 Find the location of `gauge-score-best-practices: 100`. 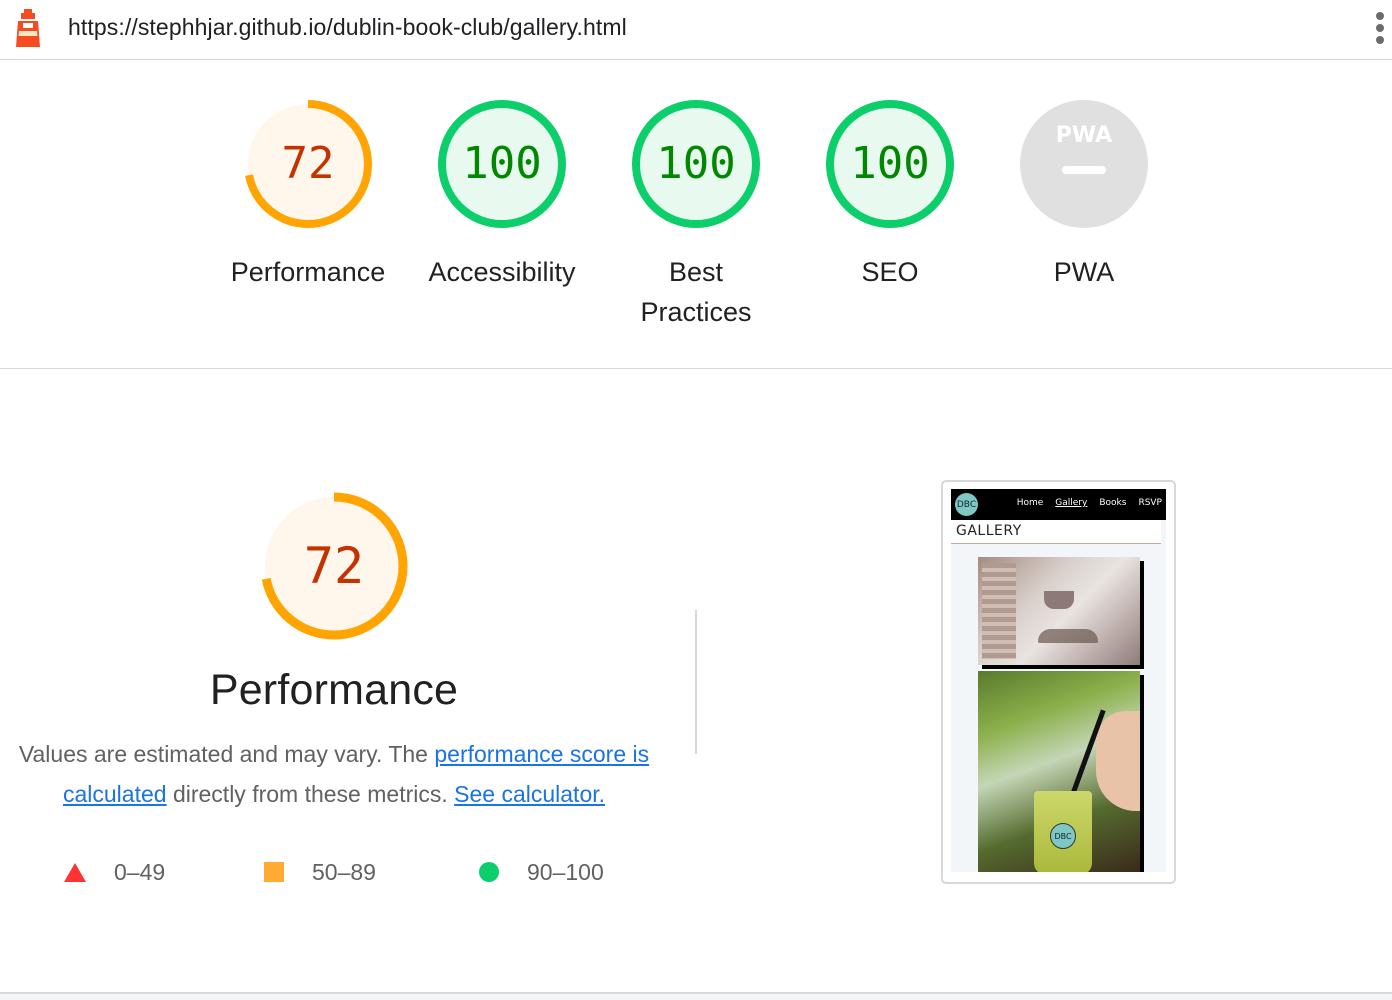

gauge-score-best-practices: 100 is located at coordinates (695, 163).